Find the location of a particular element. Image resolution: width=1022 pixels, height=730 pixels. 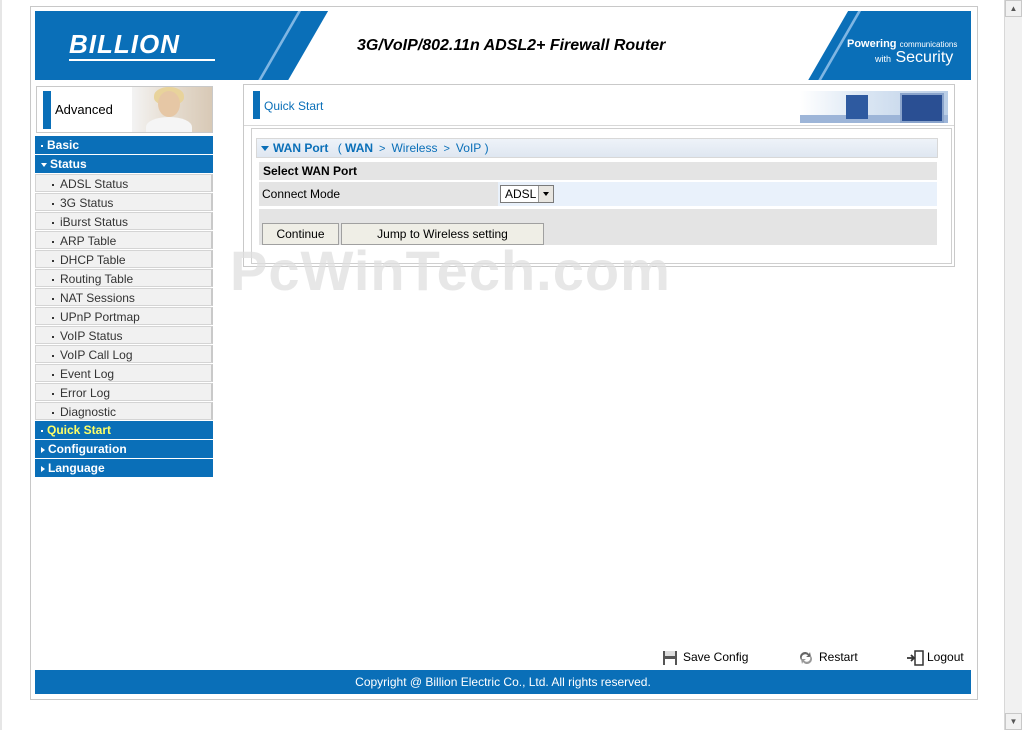

dropdown-button is located at coordinates (545, 194).